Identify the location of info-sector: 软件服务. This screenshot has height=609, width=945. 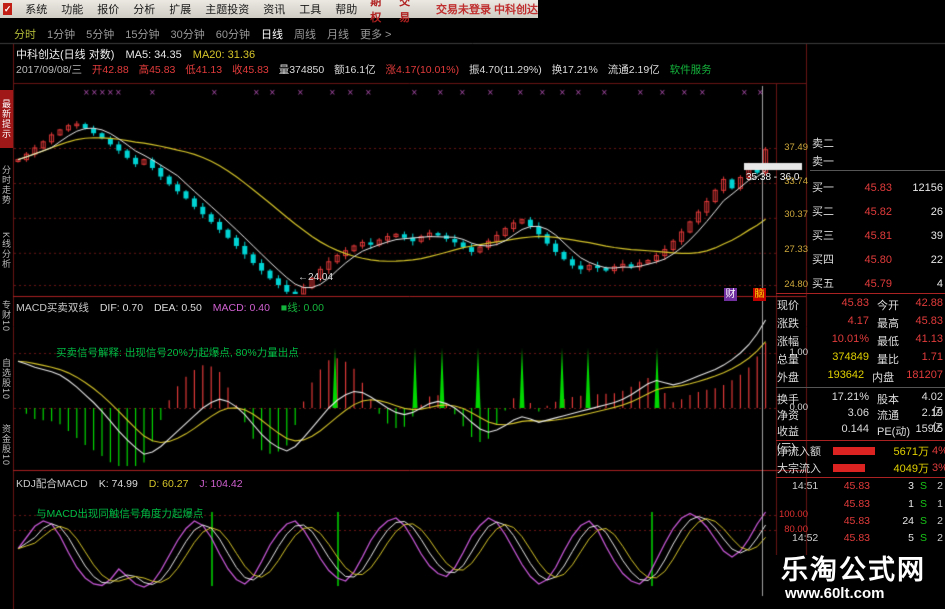
(691, 70).